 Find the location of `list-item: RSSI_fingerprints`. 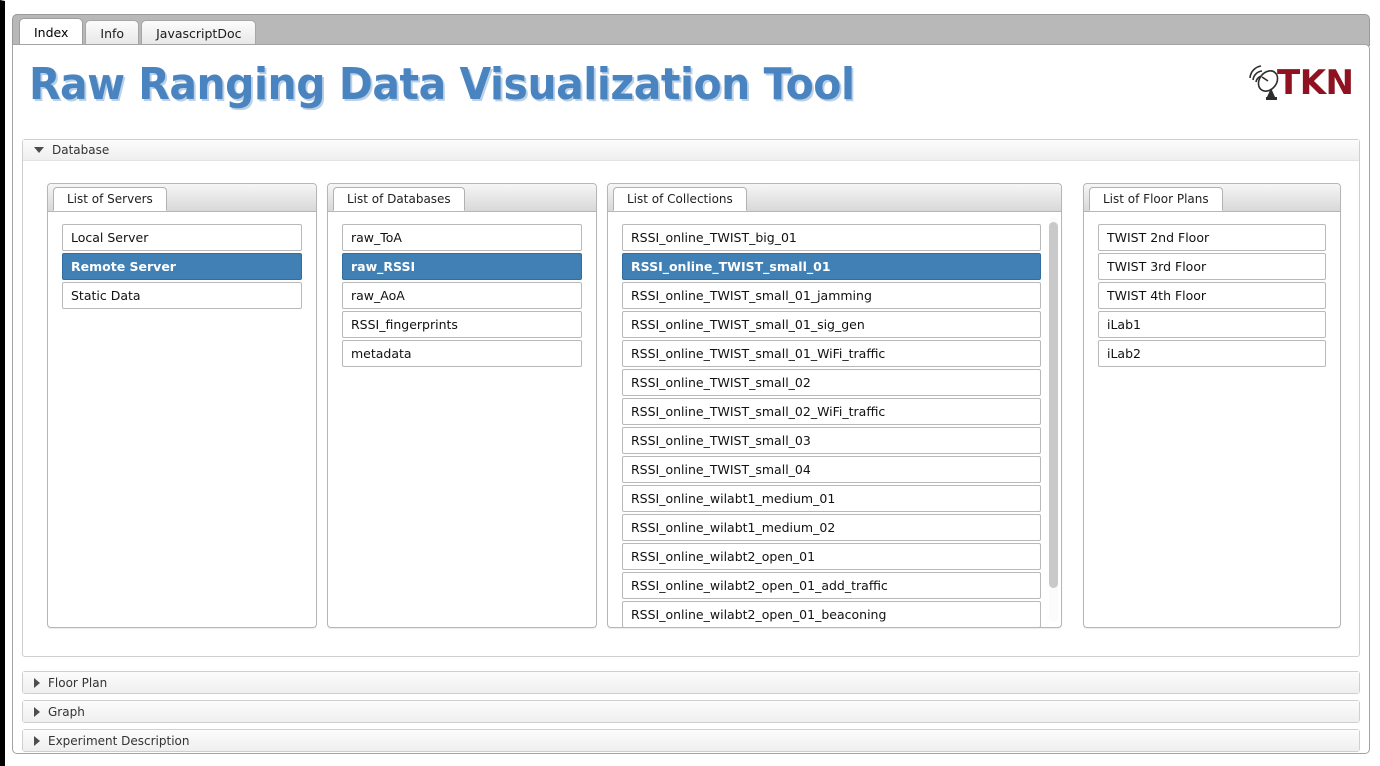

list-item: RSSI_fingerprints is located at coordinates (462, 324).